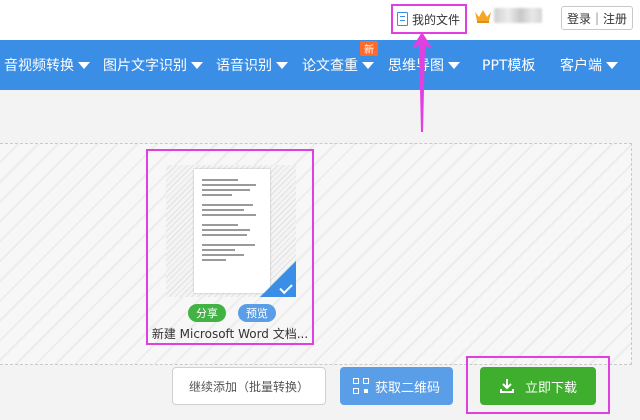 The height and width of the screenshot is (420, 640). Describe the element at coordinates (483, 16) in the screenshot. I see `crown-icon` at that location.